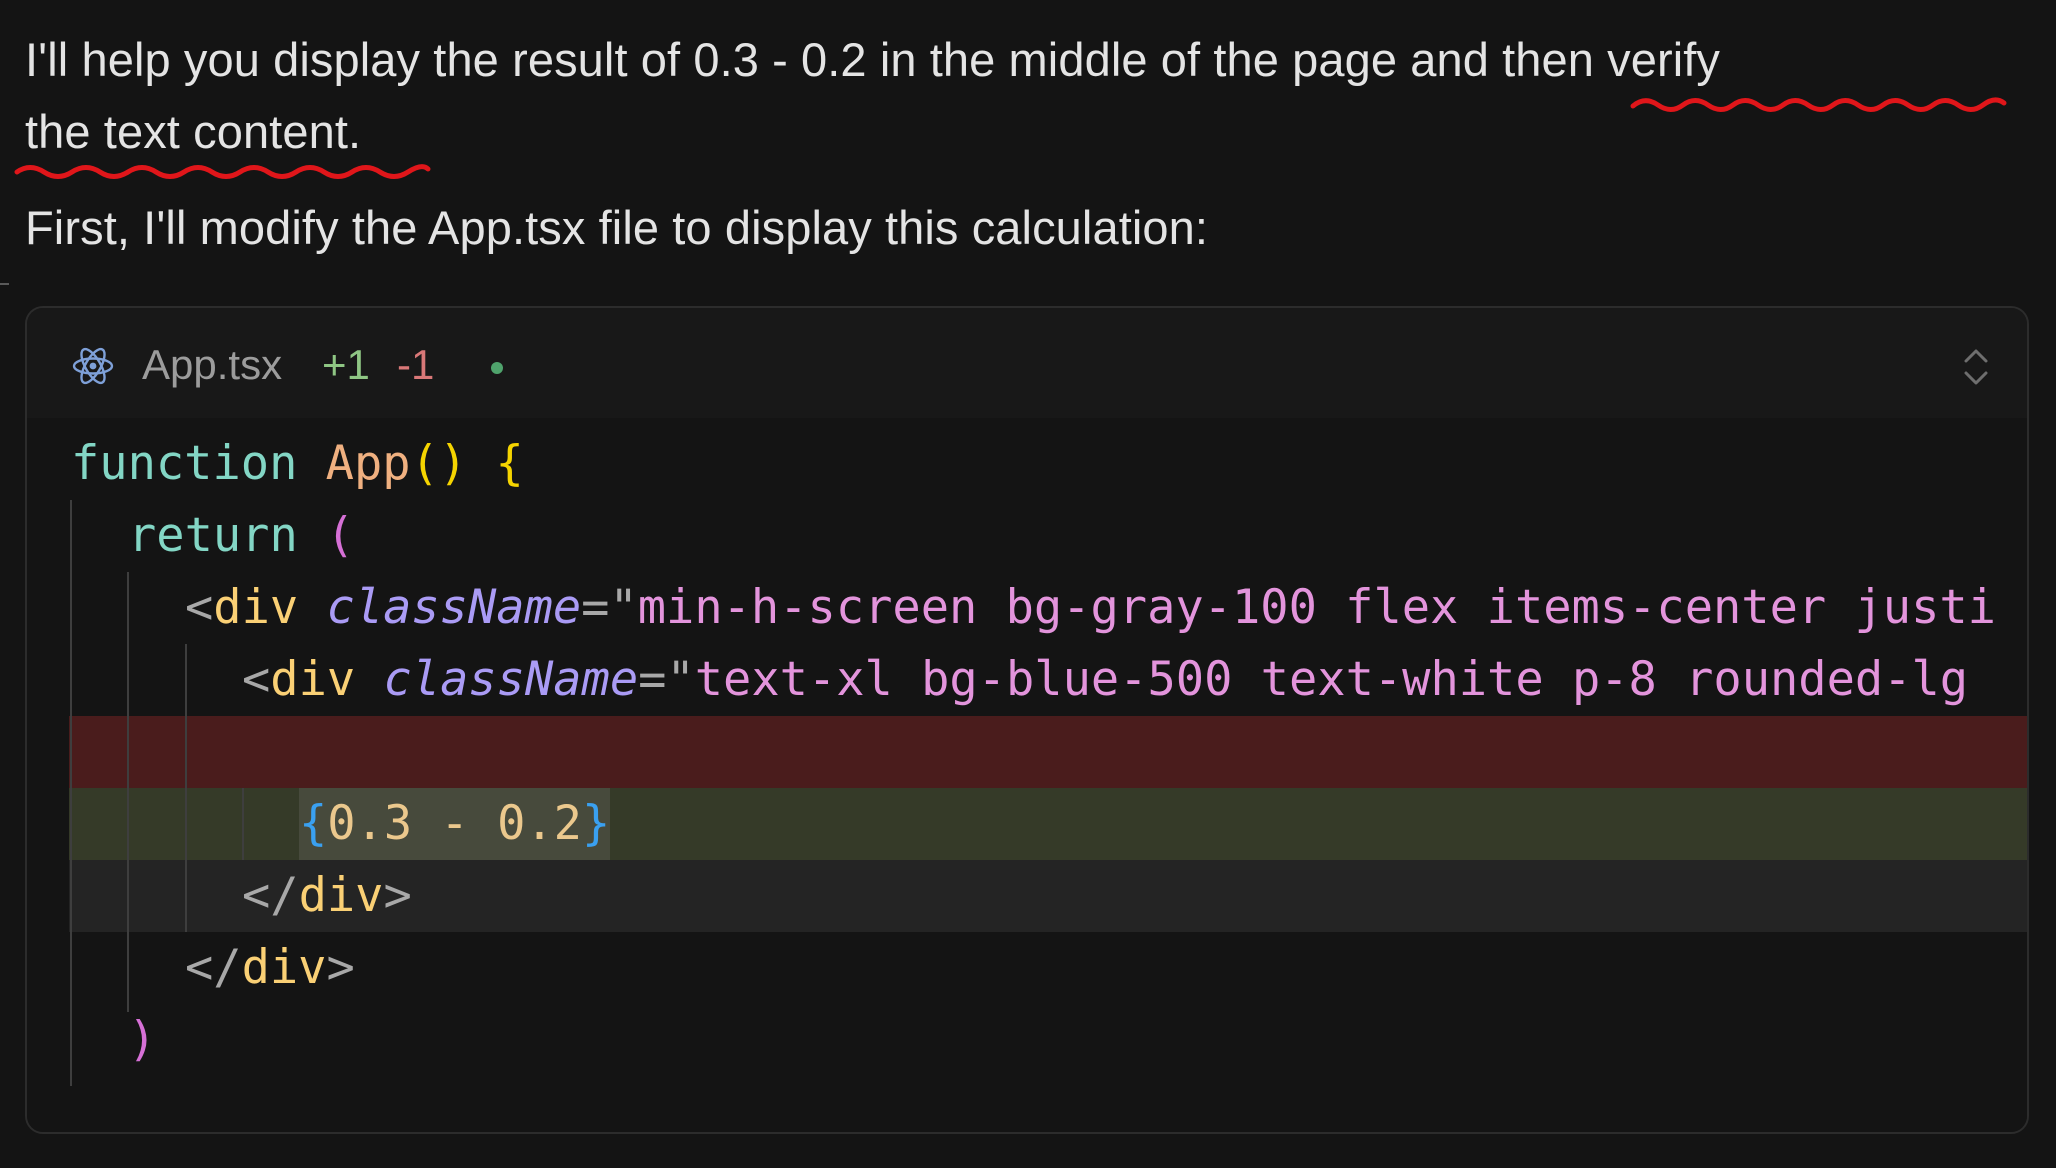 The height and width of the screenshot is (1168, 2056). Describe the element at coordinates (1565, 59) in the screenshot. I see `underlined-text: and then verify` at that location.